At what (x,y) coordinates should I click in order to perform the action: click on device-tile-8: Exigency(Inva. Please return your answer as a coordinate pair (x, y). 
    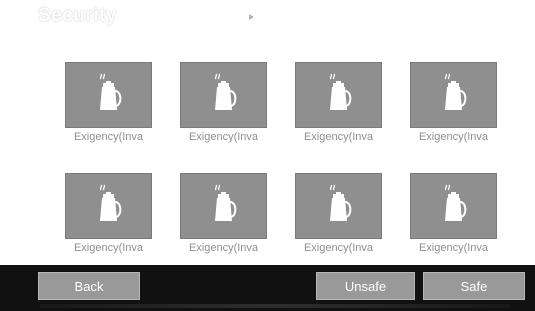
    Looking at the image, I should click on (453, 215).